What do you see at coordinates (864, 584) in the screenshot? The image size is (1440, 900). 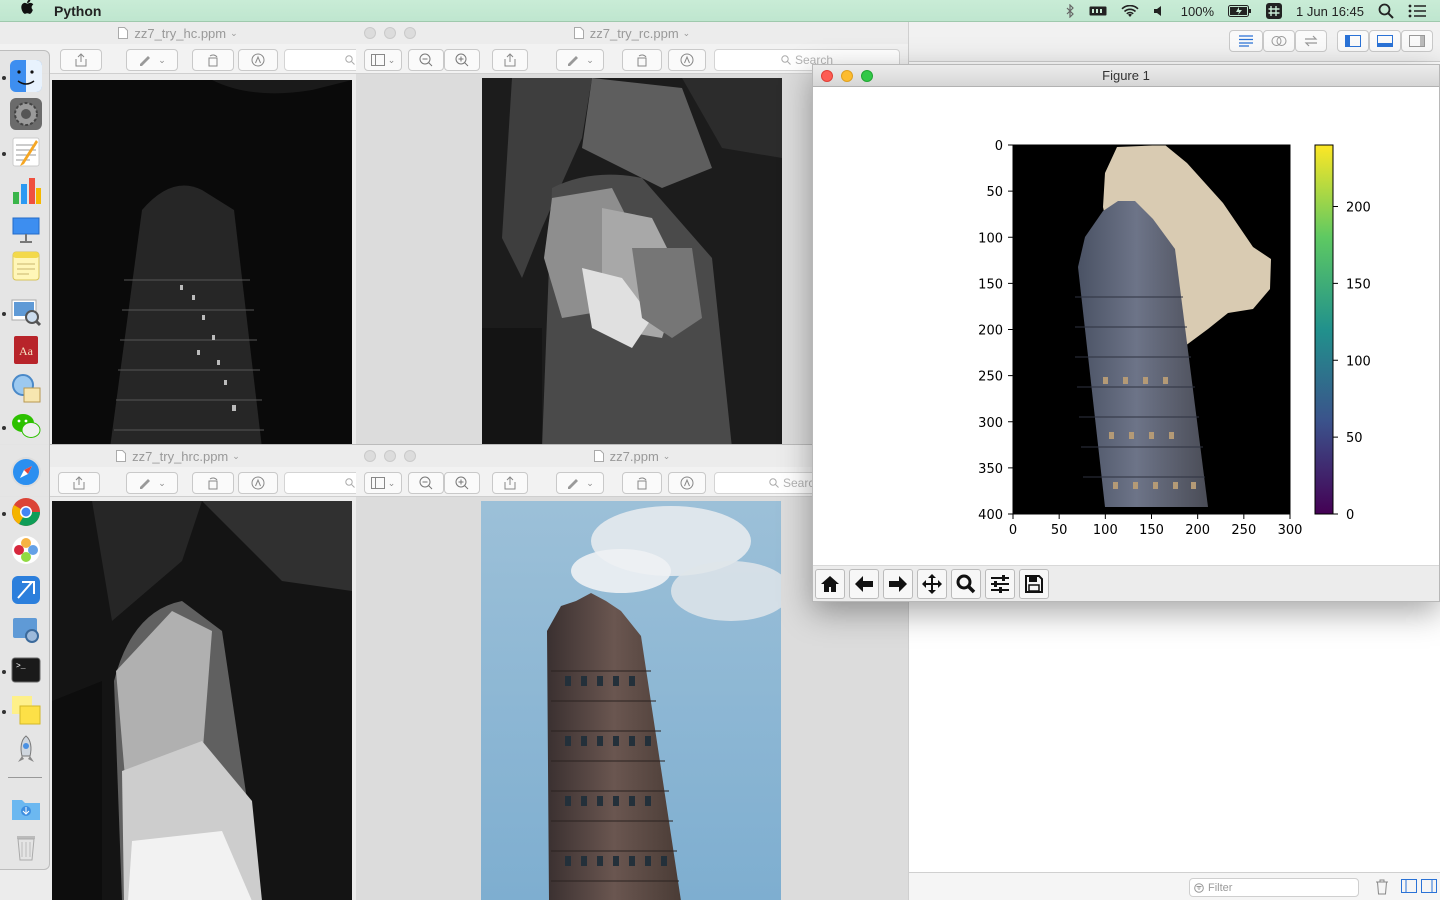 I see `back-button` at bounding box center [864, 584].